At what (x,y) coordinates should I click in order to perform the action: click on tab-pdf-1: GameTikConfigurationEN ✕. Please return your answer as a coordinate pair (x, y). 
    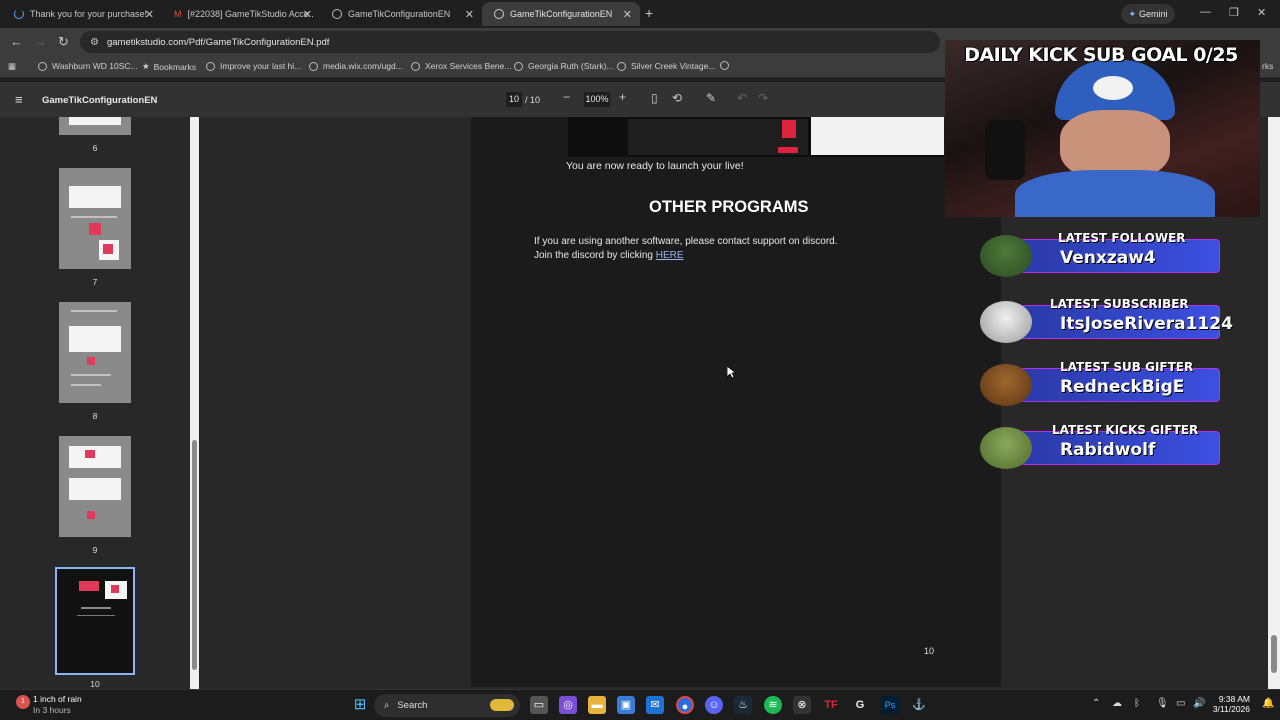
    Looking at the image, I should click on (401, 14).